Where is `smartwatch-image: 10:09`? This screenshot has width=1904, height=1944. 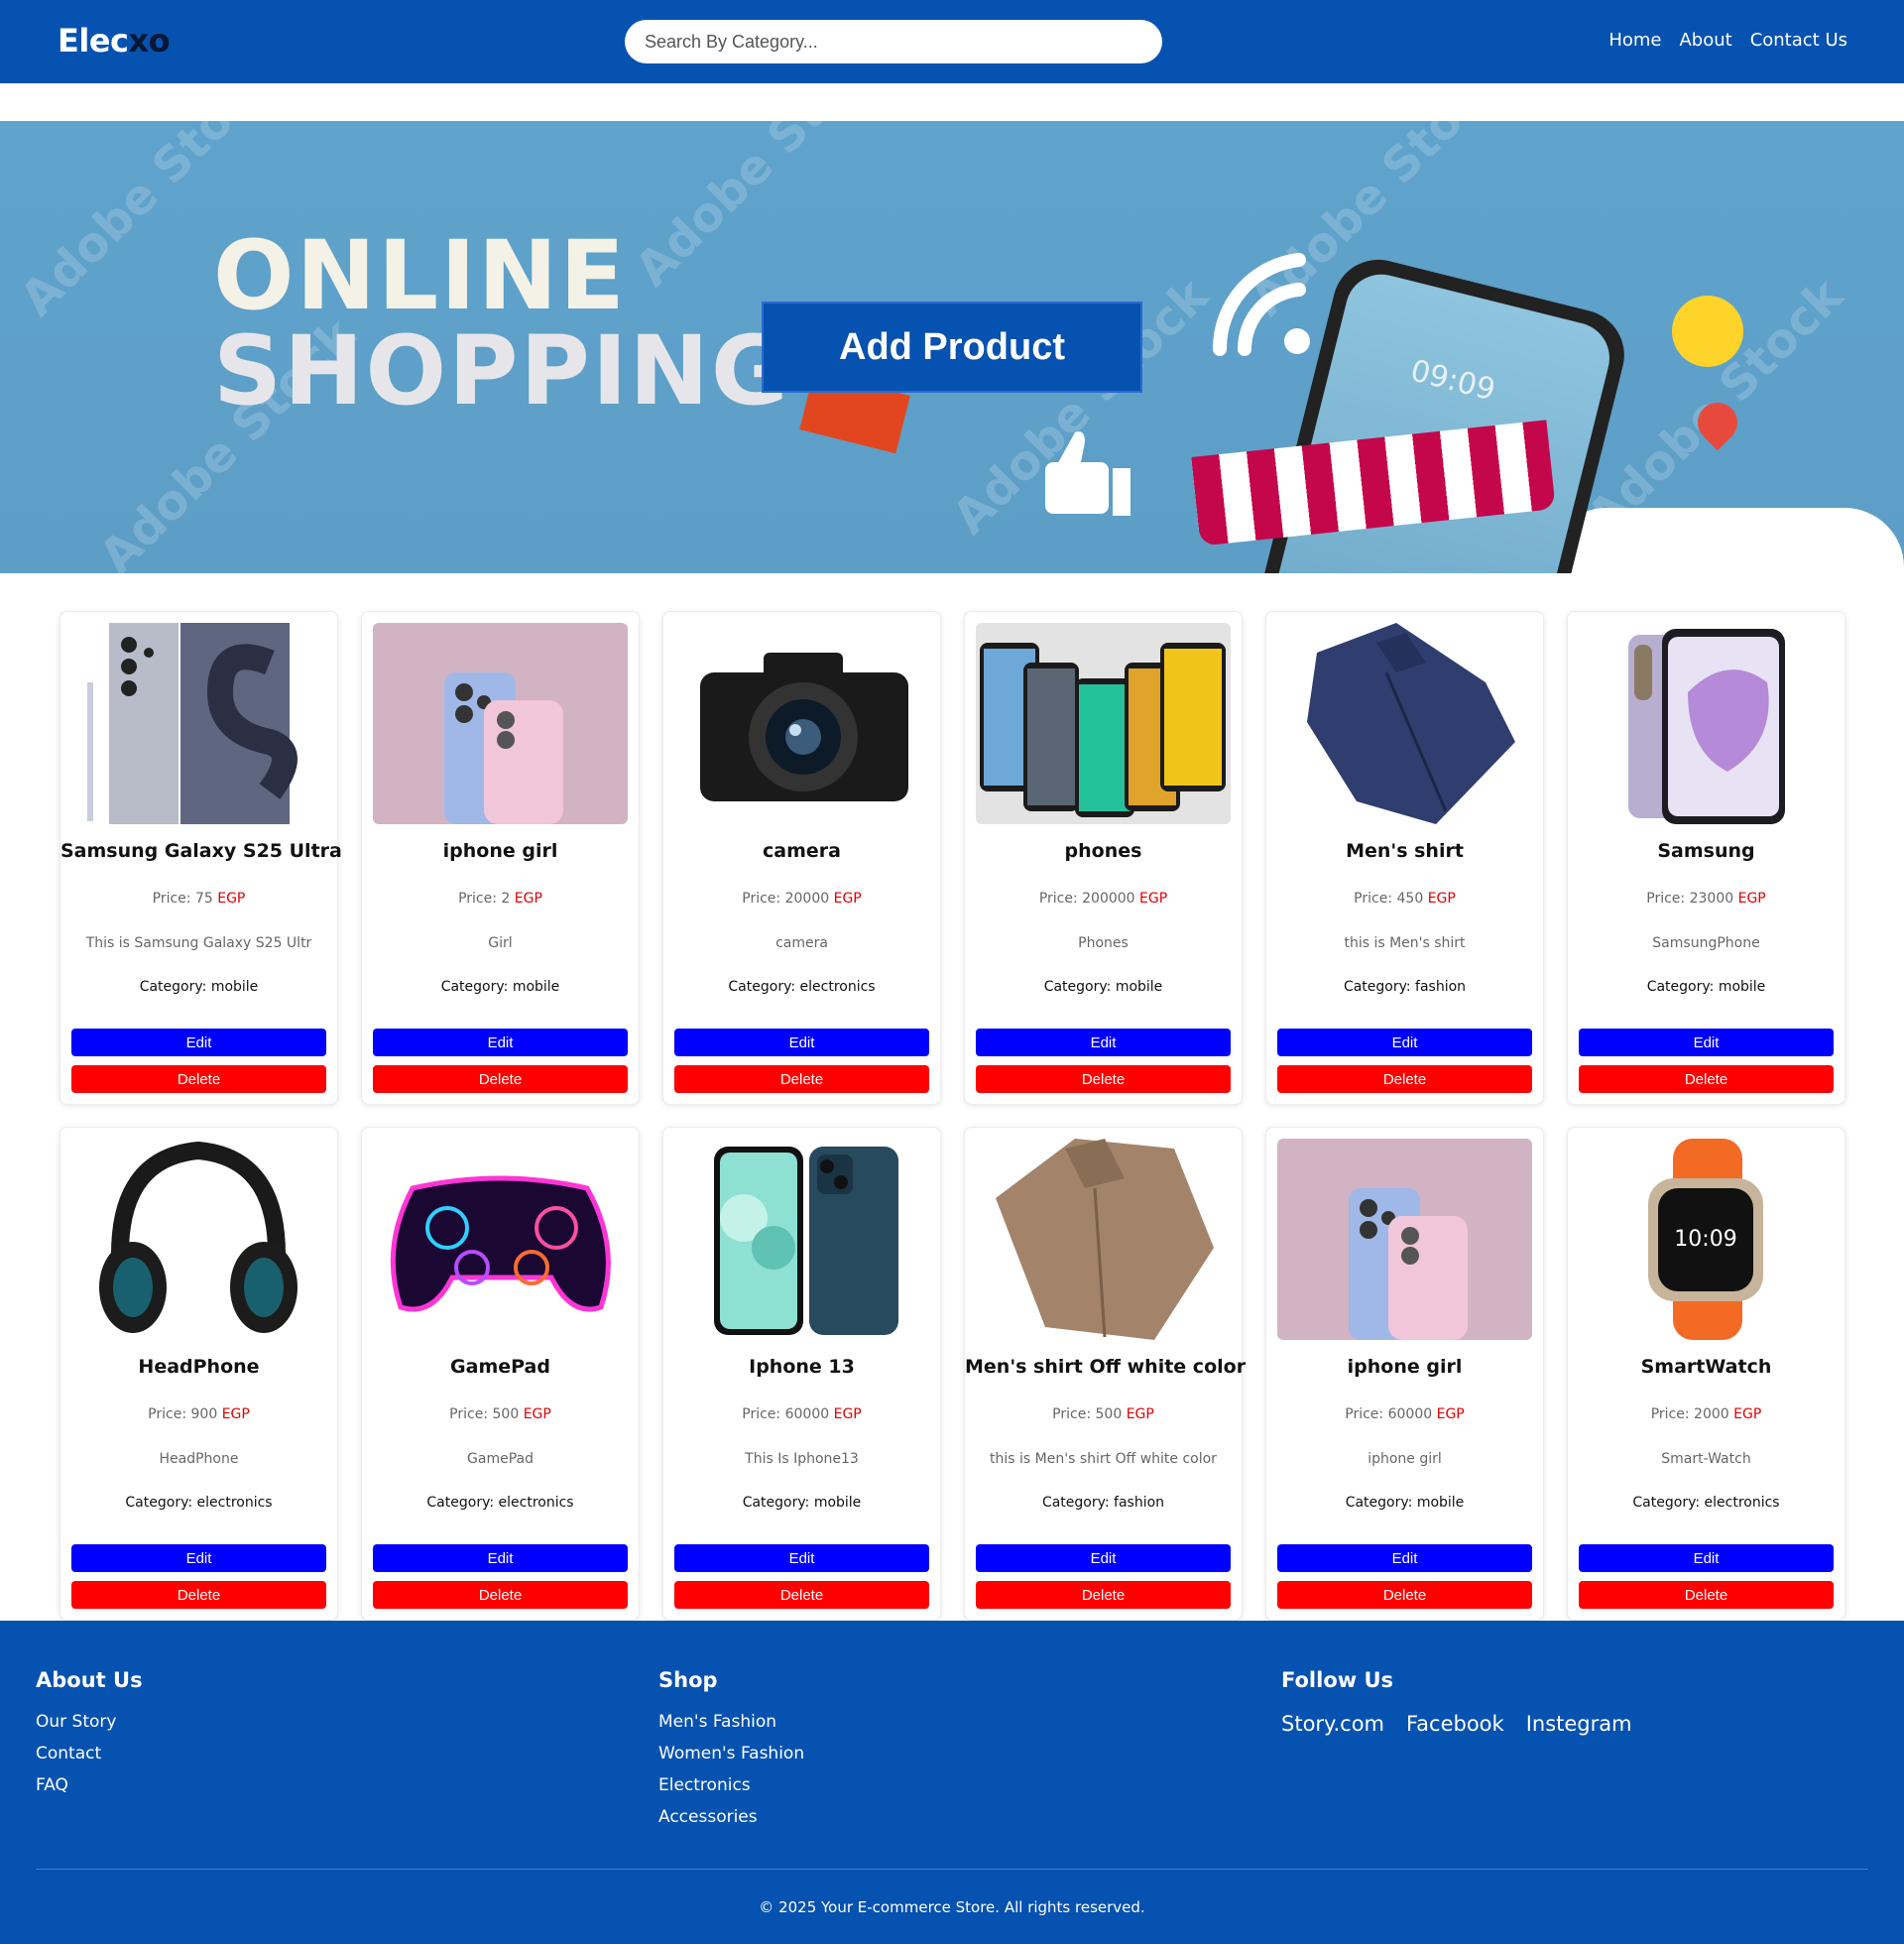
smartwatch-image: 10:09 is located at coordinates (1706, 1239).